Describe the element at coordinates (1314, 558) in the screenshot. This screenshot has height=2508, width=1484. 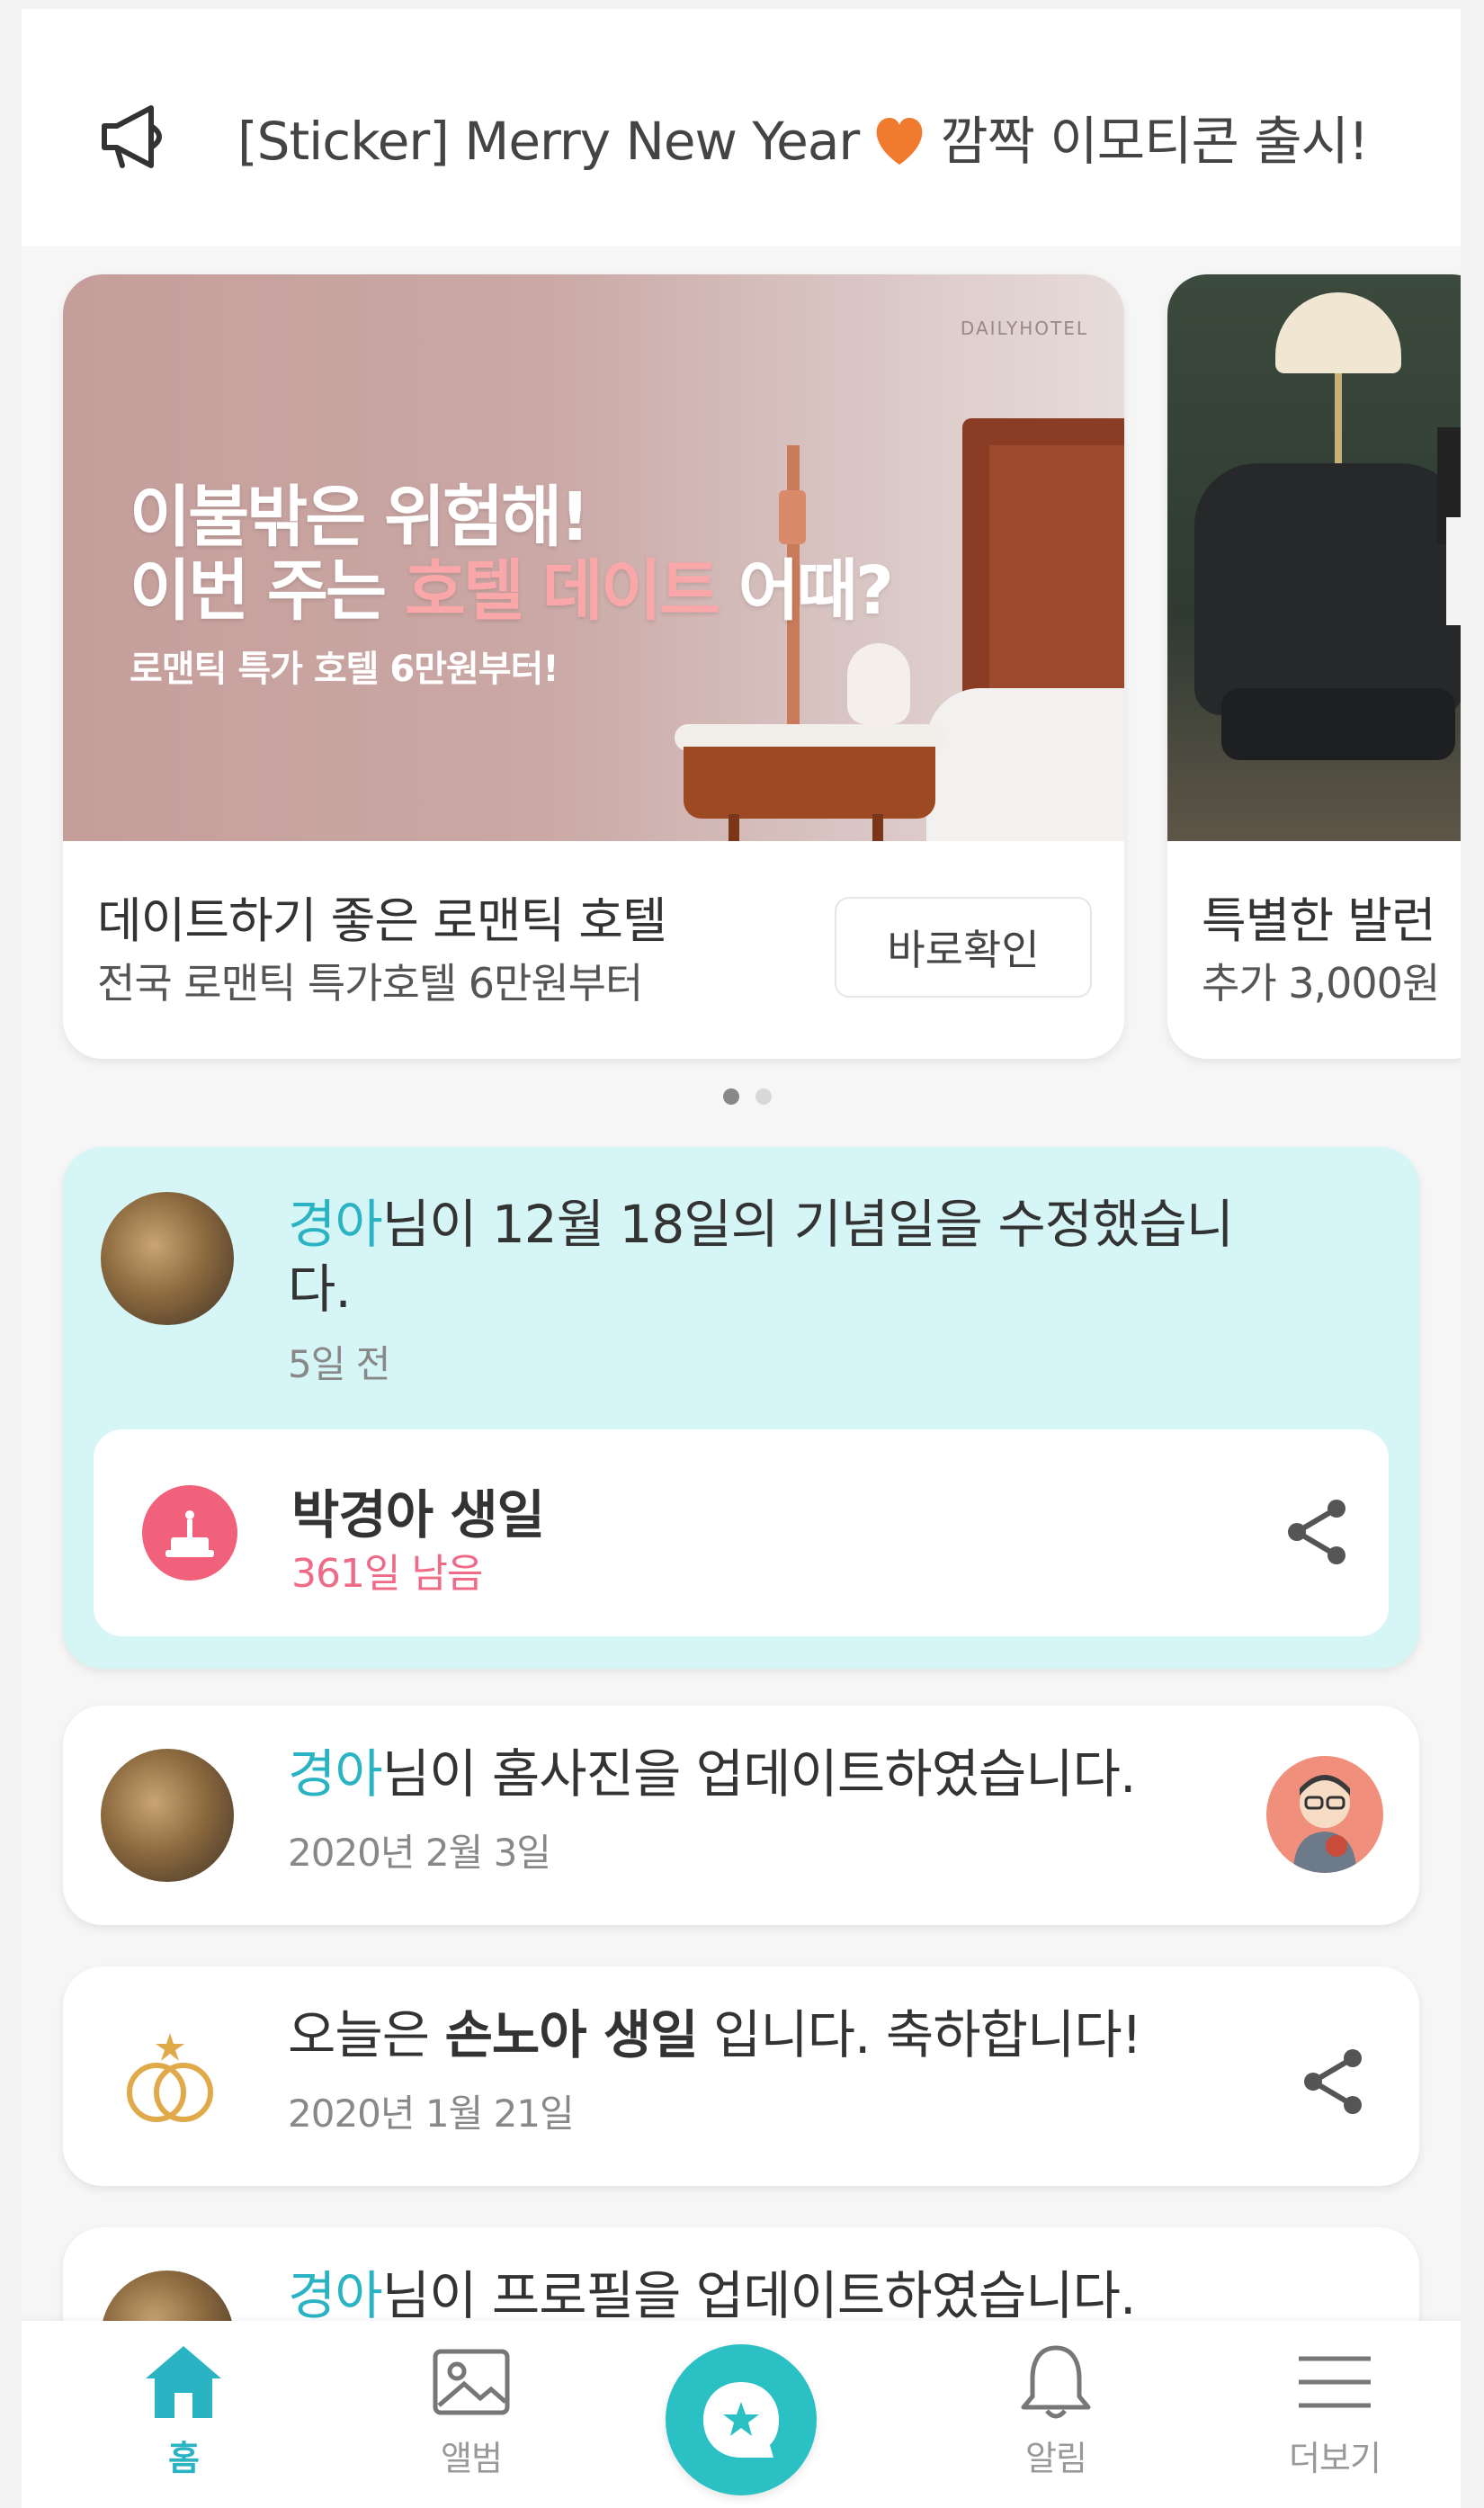
I see `banner-image-next` at that location.